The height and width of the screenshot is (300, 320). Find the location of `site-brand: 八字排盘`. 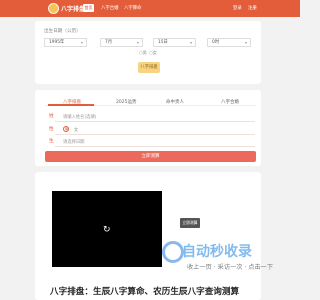

site-brand: 八字排盘 is located at coordinates (73, 8).